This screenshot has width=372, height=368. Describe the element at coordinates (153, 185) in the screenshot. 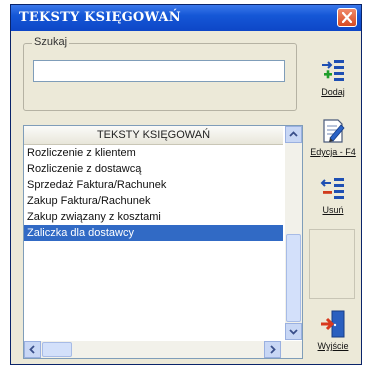

I see `list-item: Sprzedaż Faktura/Rachunek` at that location.